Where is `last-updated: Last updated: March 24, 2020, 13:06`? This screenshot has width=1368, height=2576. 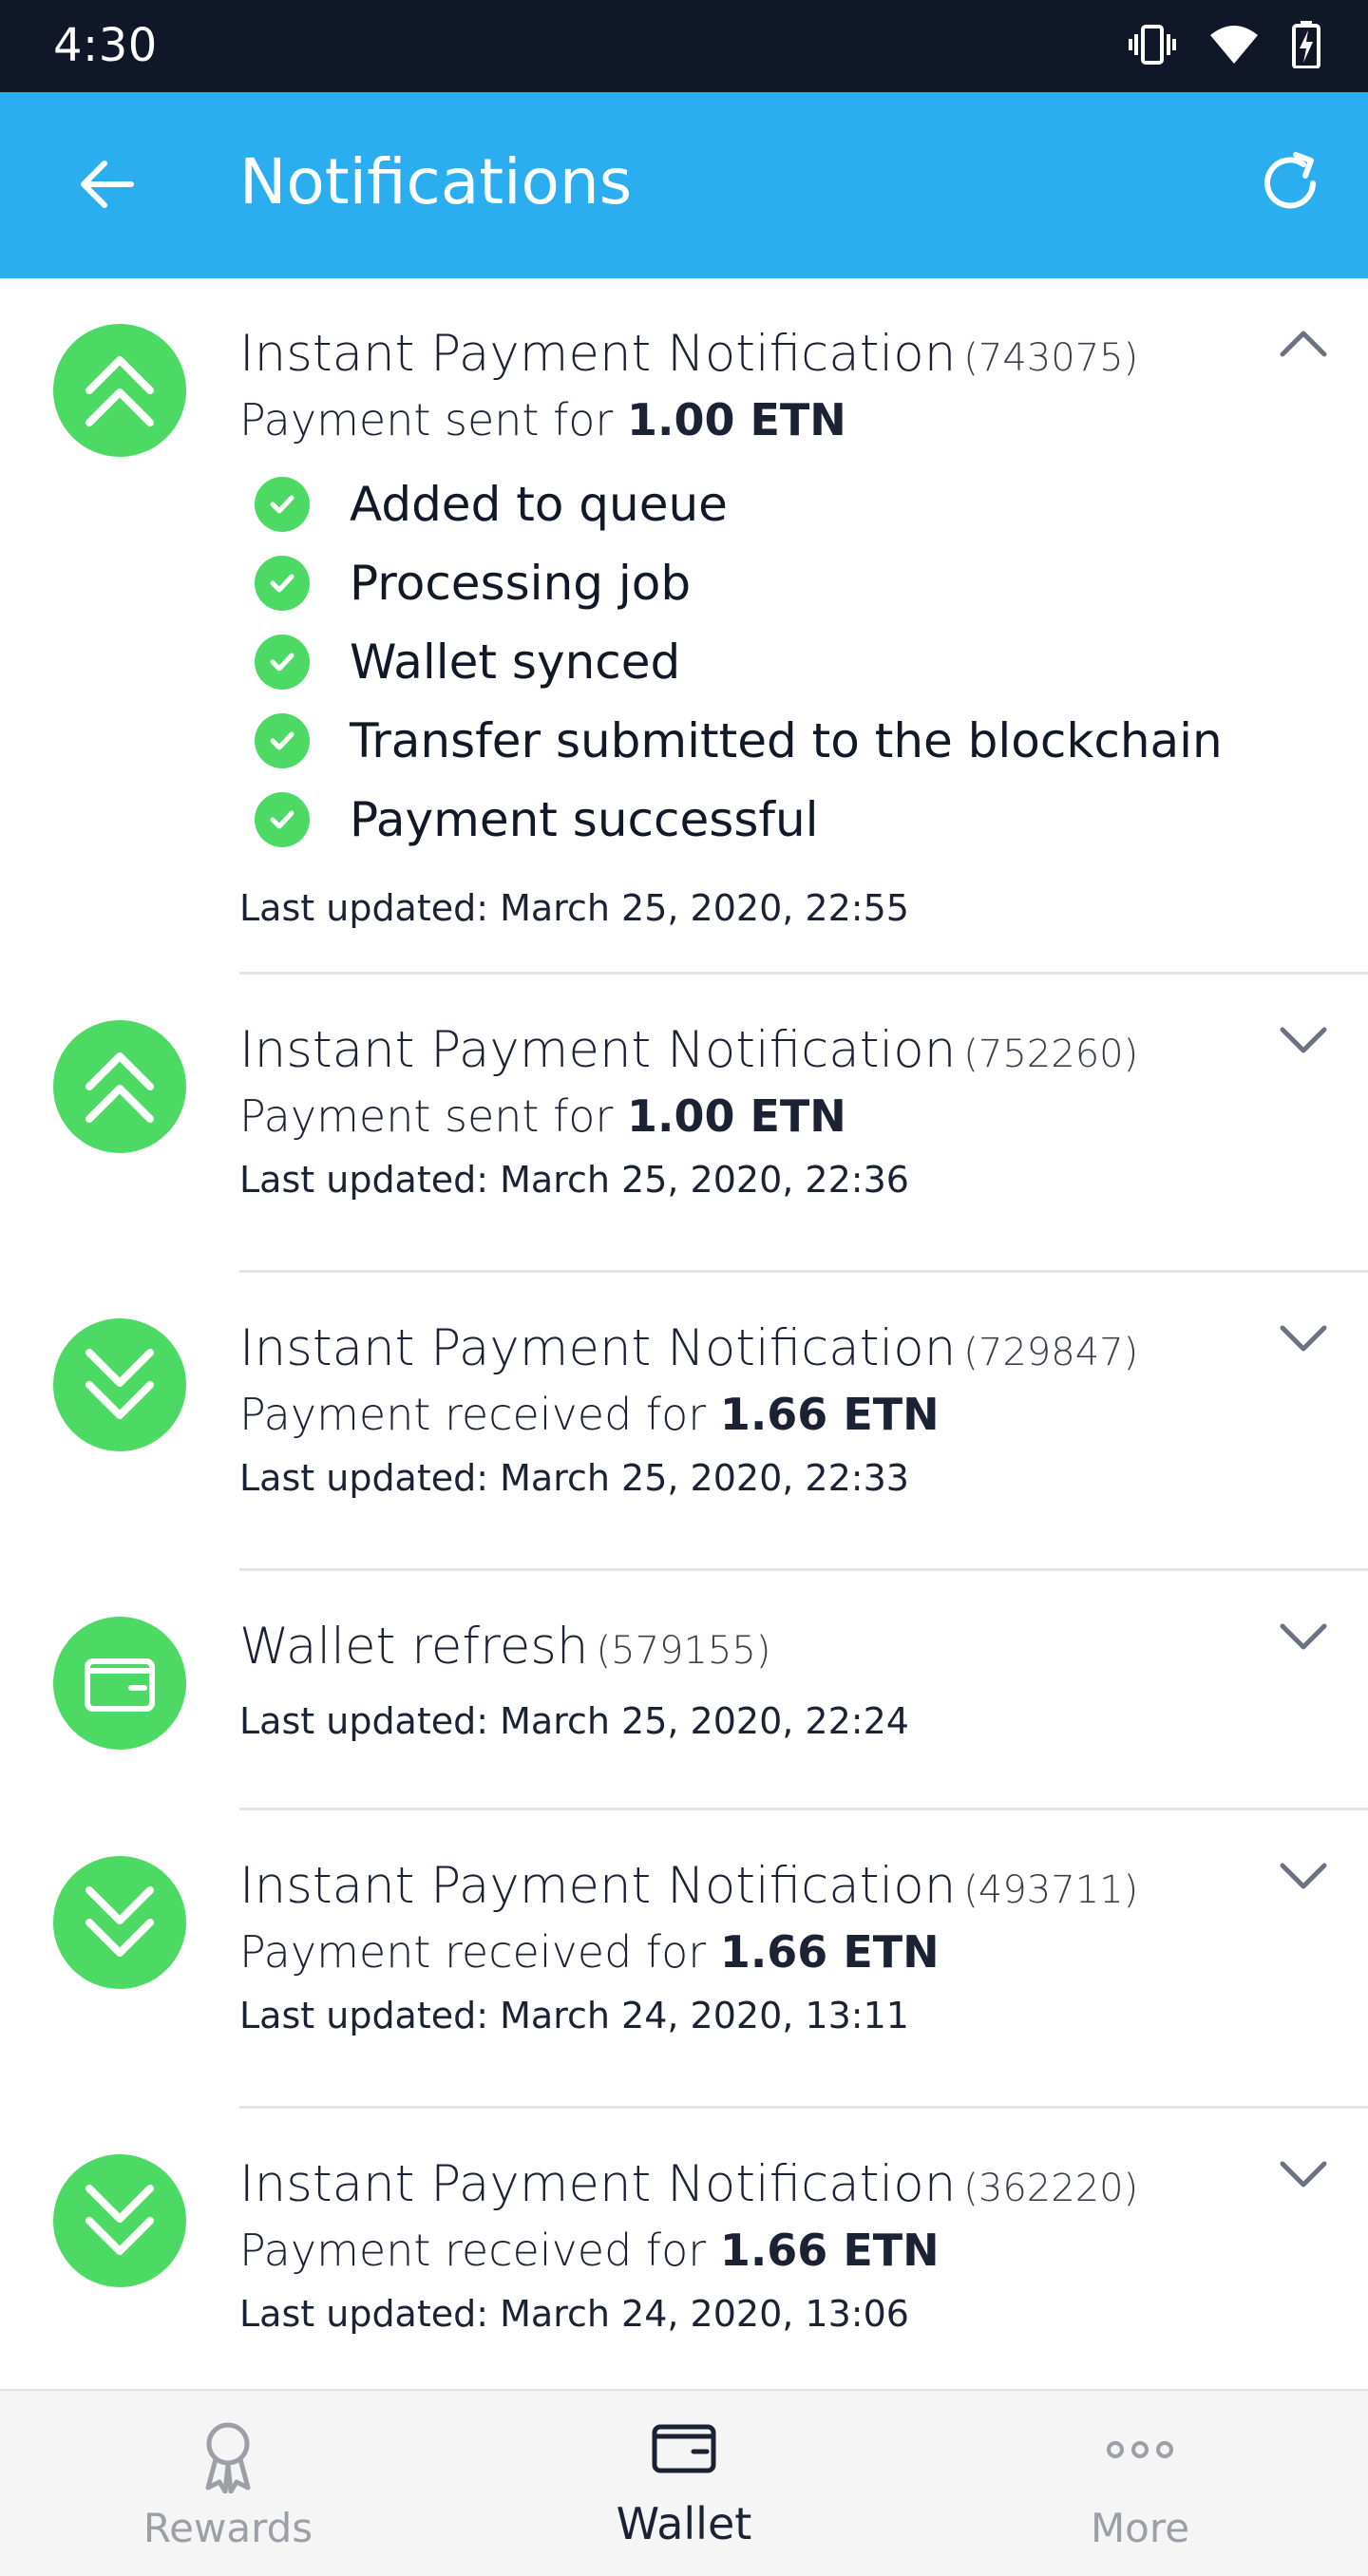 last-updated: Last updated: March 24, 2020, 13:06 is located at coordinates (574, 2314).